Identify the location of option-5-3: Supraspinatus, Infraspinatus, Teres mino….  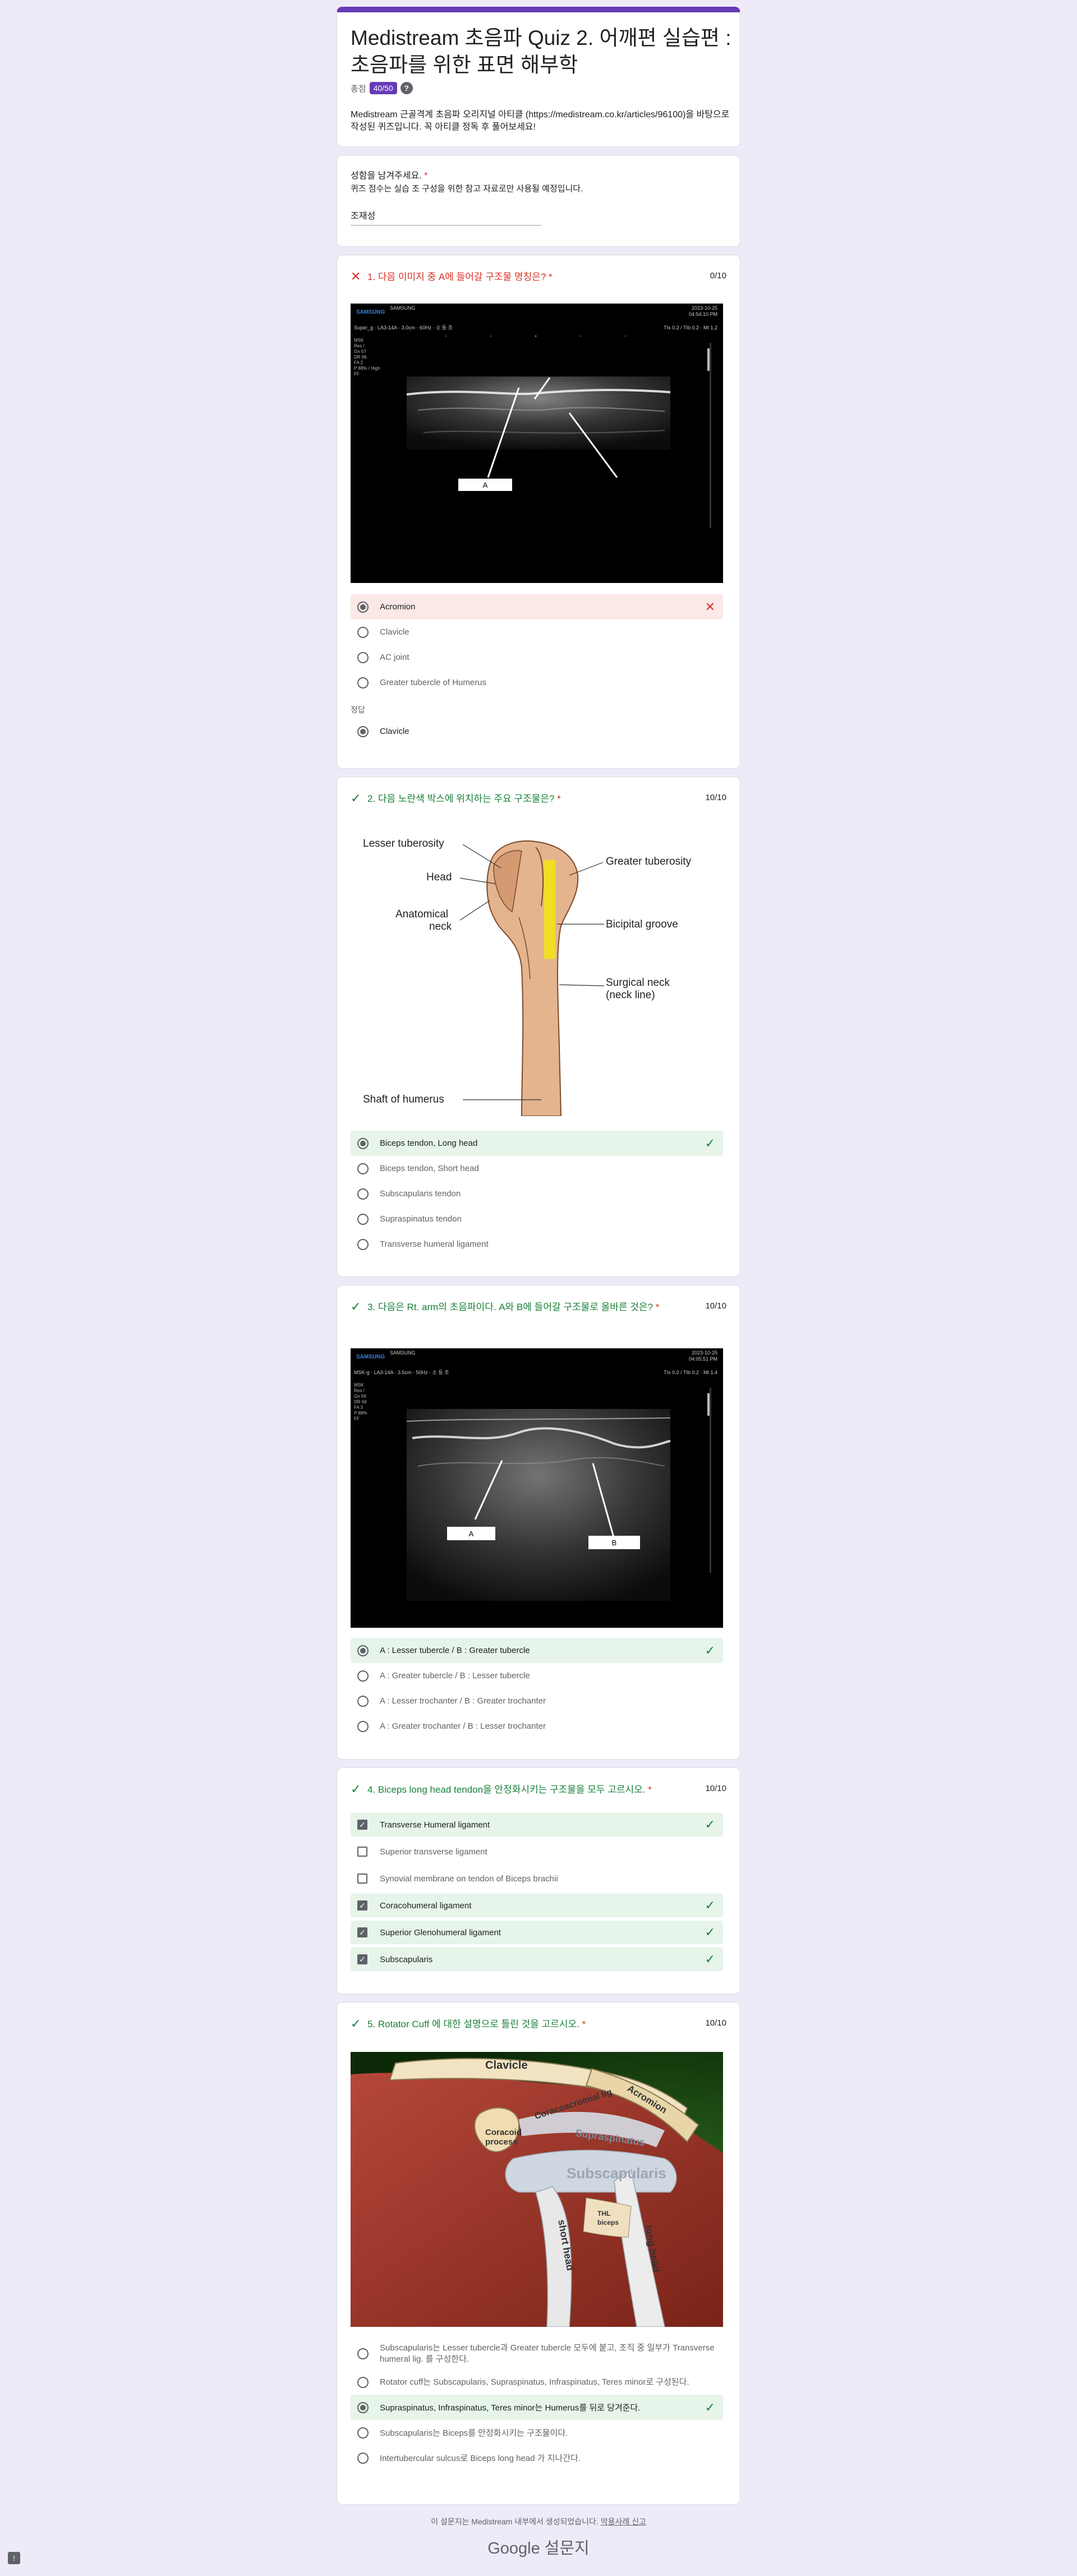
(537, 2407).